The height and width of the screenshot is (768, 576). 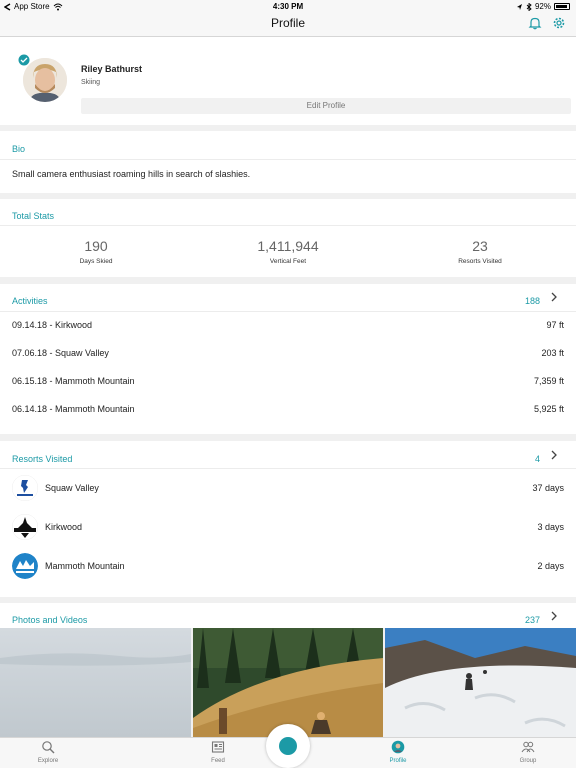 I want to click on page-title: Profile, so click(x=287, y=23).